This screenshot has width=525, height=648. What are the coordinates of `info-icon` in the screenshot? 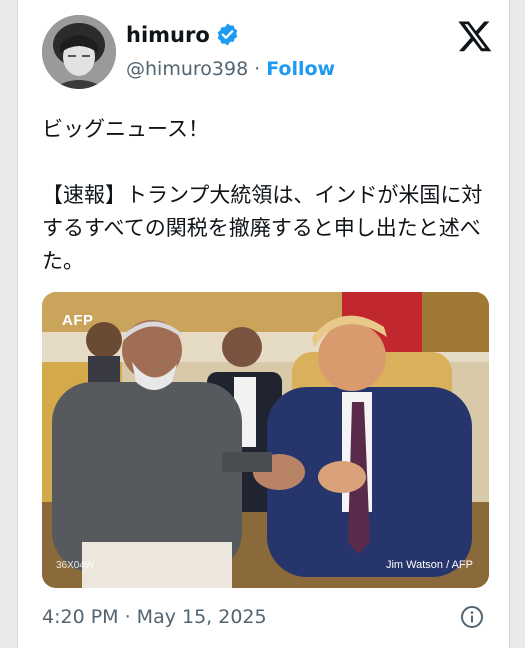 It's located at (472, 617).